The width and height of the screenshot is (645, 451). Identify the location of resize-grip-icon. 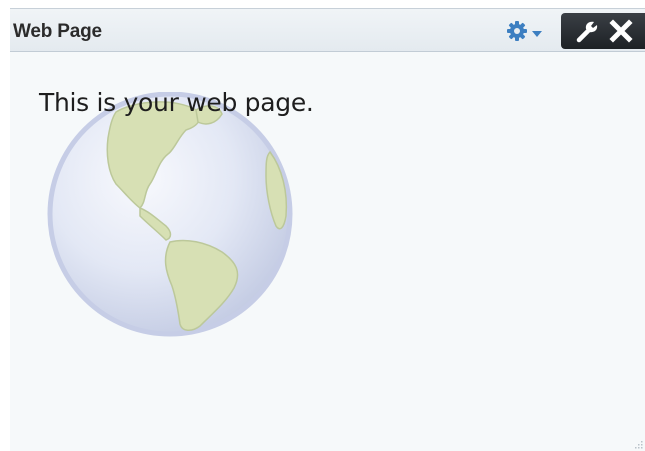
(638, 444).